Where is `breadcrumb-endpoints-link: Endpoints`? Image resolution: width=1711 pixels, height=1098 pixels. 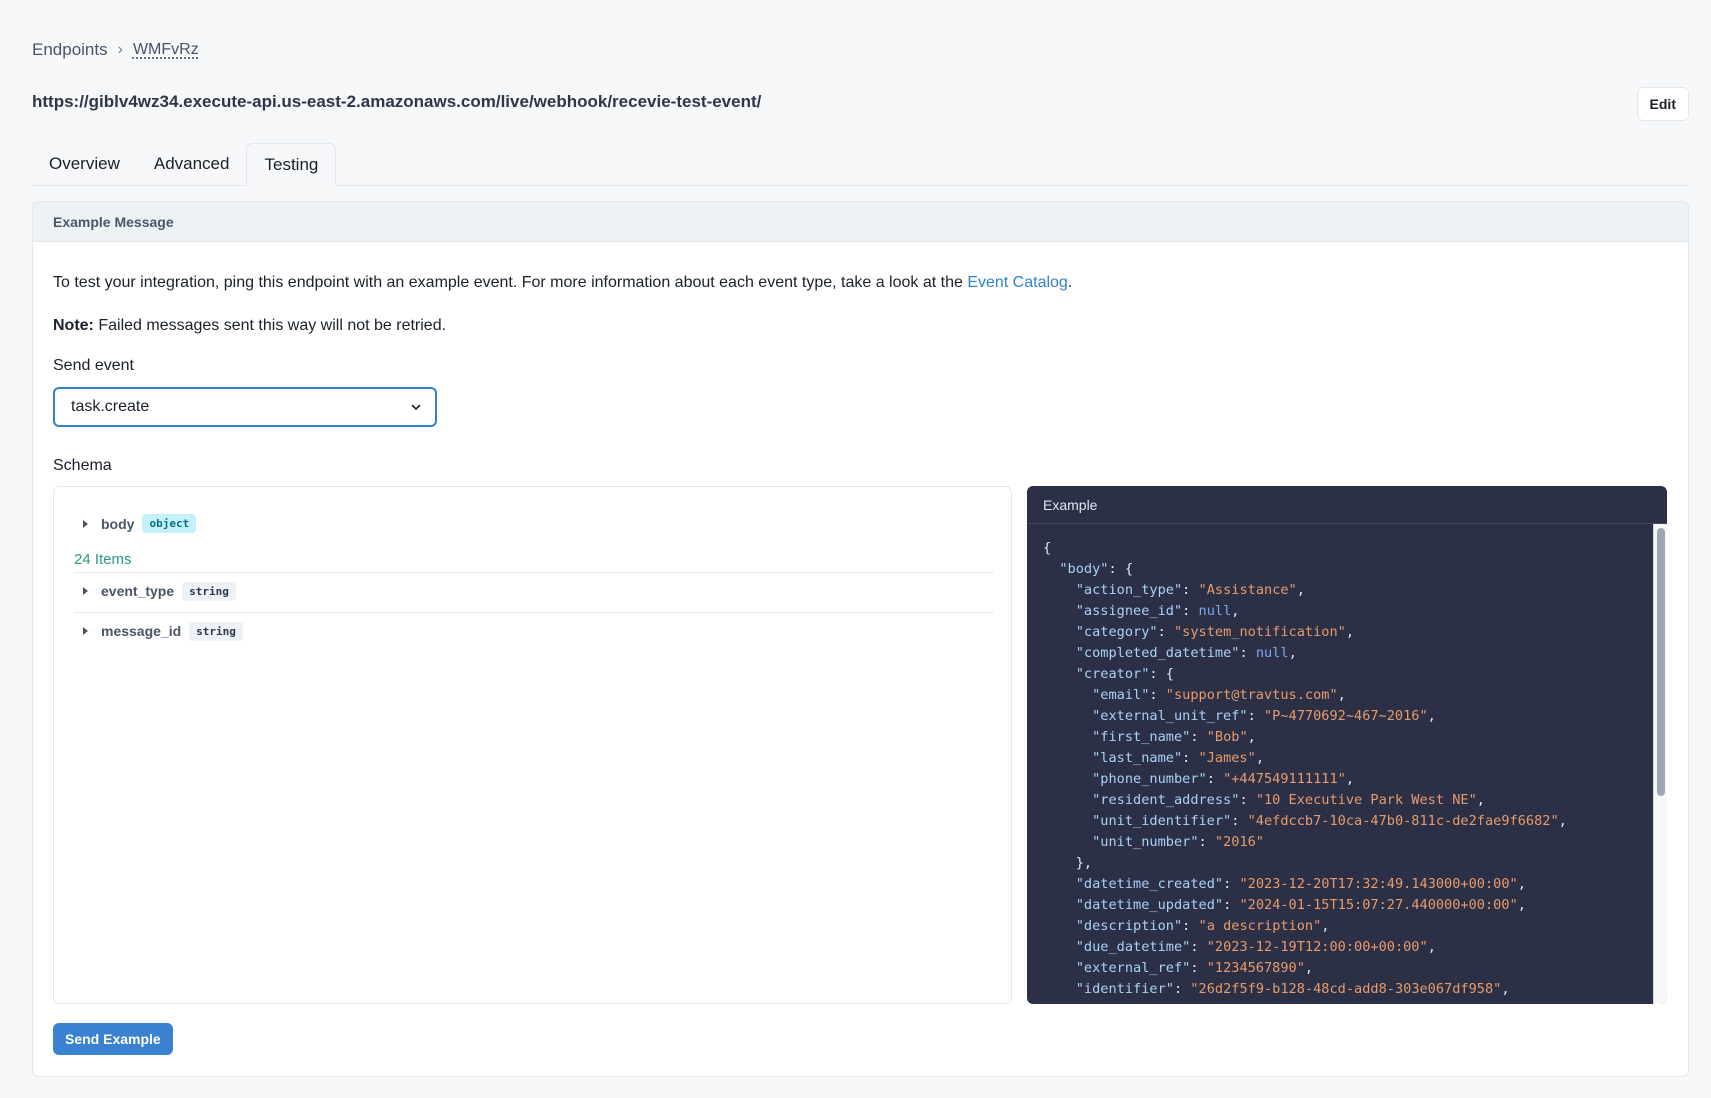 breadcrumb-endpoints-link: Endpoints is located at coordinates (70, 50).